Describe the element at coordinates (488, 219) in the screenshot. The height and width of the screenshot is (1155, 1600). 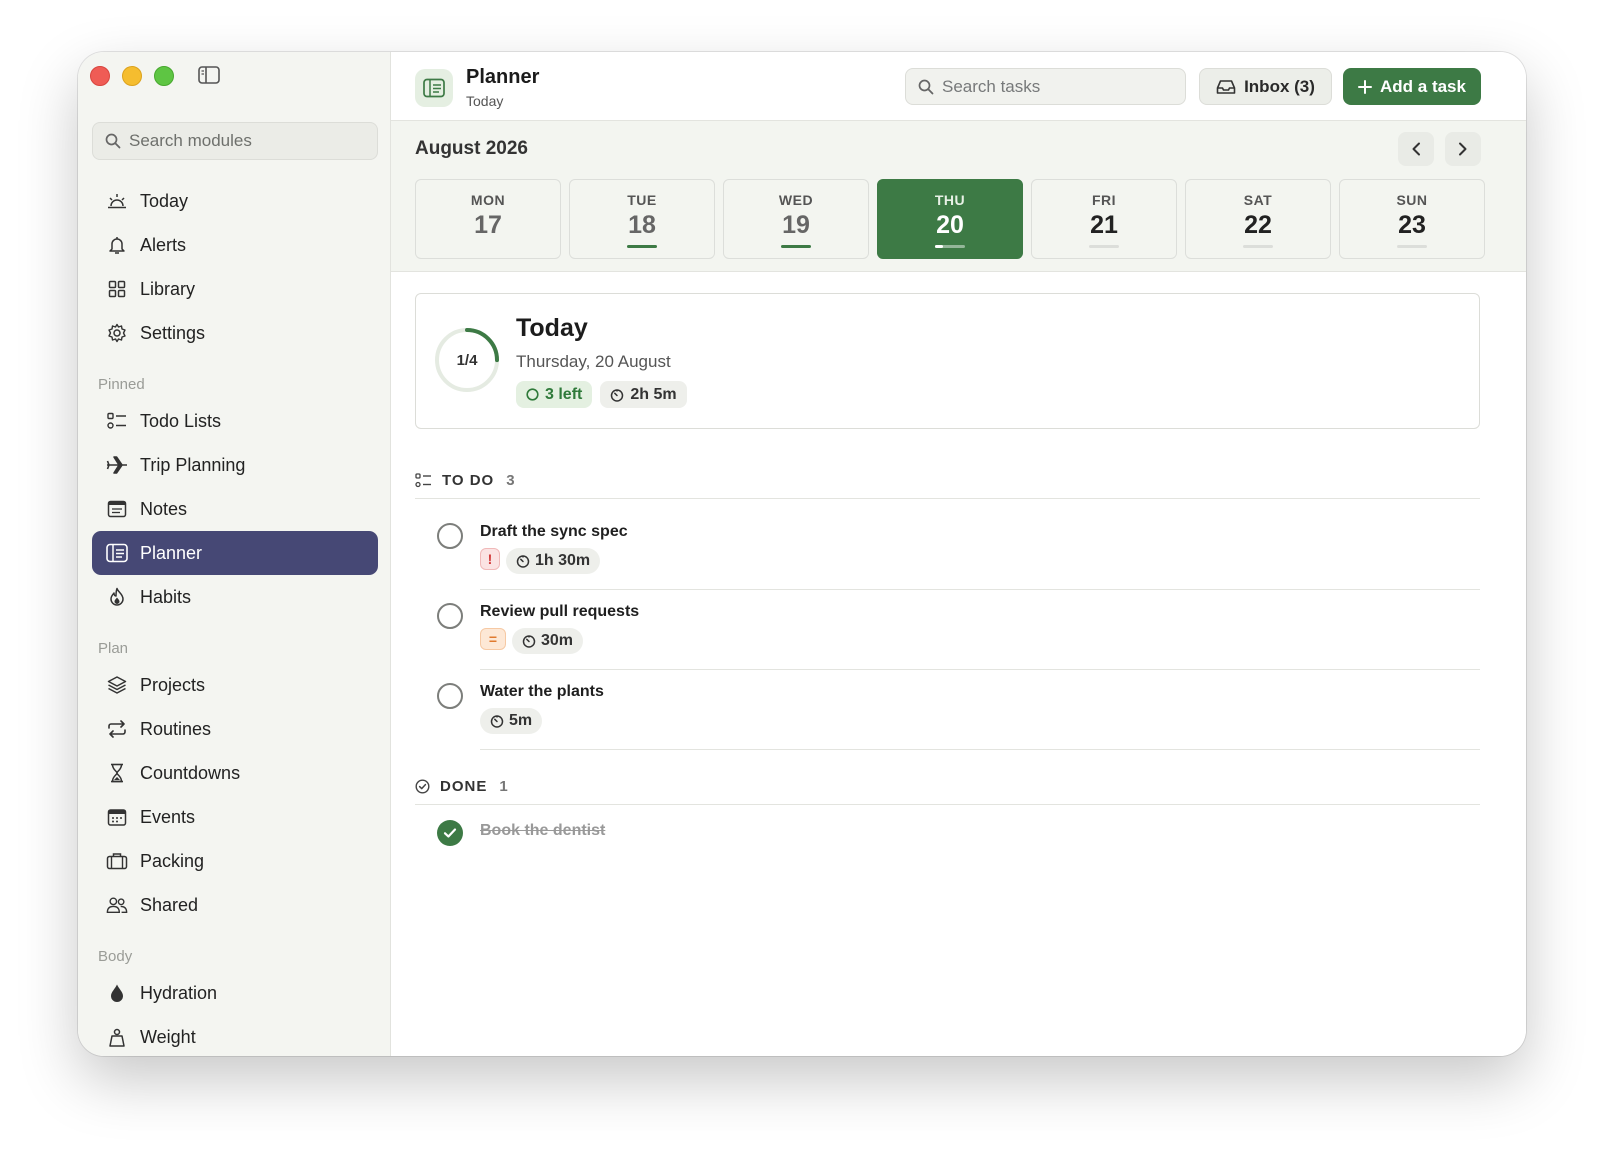
I see `day-mon-17: MON 17` at that location.